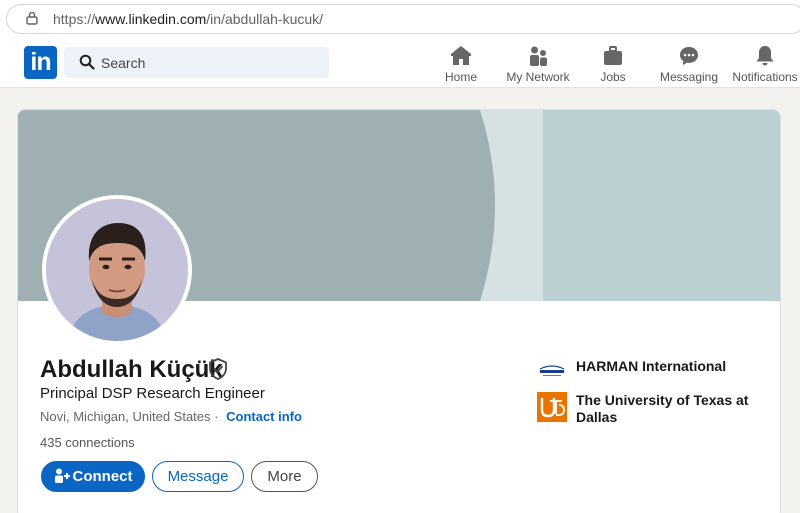  What do you see at coordinates (552, 407) in the screenshot?
I see `utd-logo-icon` at bounding box center [552, 407].